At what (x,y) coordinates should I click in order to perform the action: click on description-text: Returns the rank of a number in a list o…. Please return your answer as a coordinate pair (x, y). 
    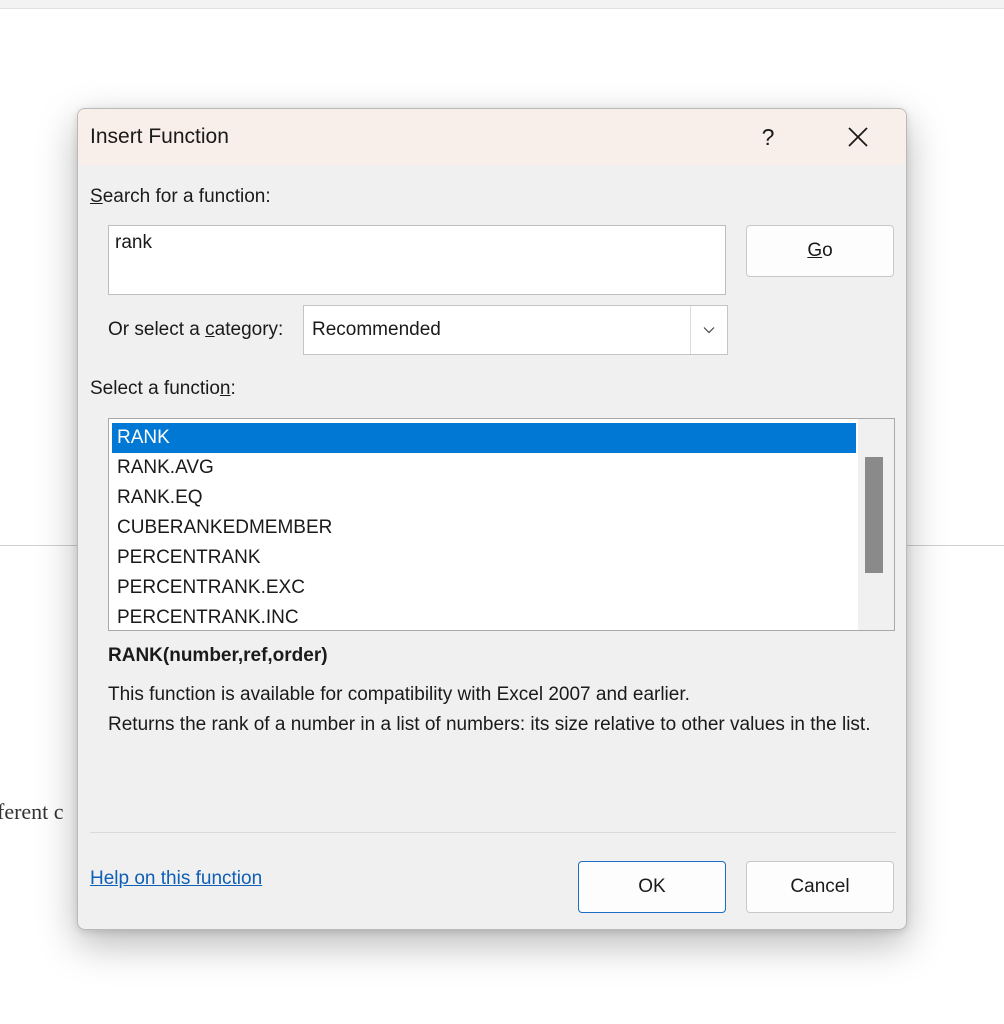
    Looking at the image, I should click on (489, 724).